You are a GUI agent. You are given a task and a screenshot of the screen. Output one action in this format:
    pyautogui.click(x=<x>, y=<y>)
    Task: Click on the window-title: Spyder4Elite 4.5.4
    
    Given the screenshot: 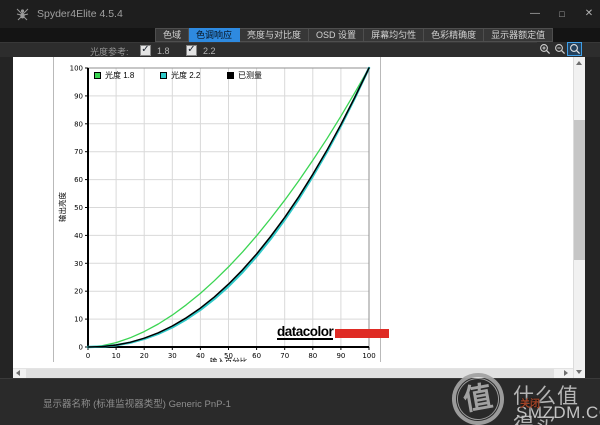 What is the action you would take?
    pyautogui.click(x=80, y=14)
    